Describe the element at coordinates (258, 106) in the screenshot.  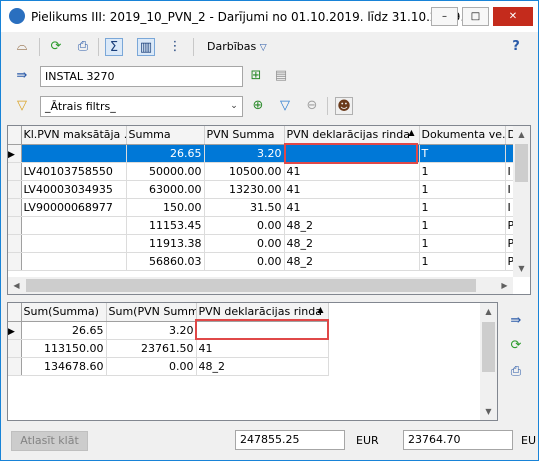
I see `add-filter-icon: ⊕` at that location.